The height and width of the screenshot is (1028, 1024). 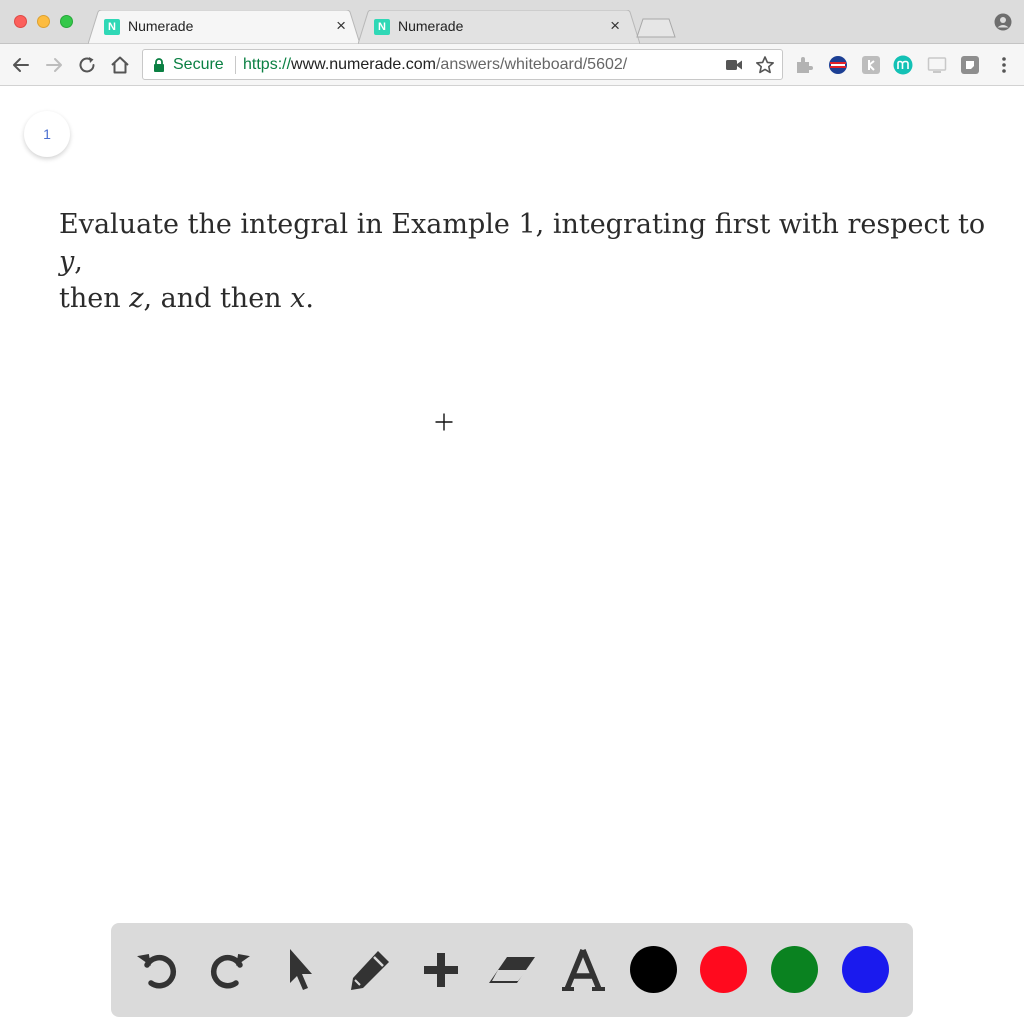 What do you see at coordinates (309, 298) in the screenshot?
I see `punctuation: .` at bounding box center [309, 298].